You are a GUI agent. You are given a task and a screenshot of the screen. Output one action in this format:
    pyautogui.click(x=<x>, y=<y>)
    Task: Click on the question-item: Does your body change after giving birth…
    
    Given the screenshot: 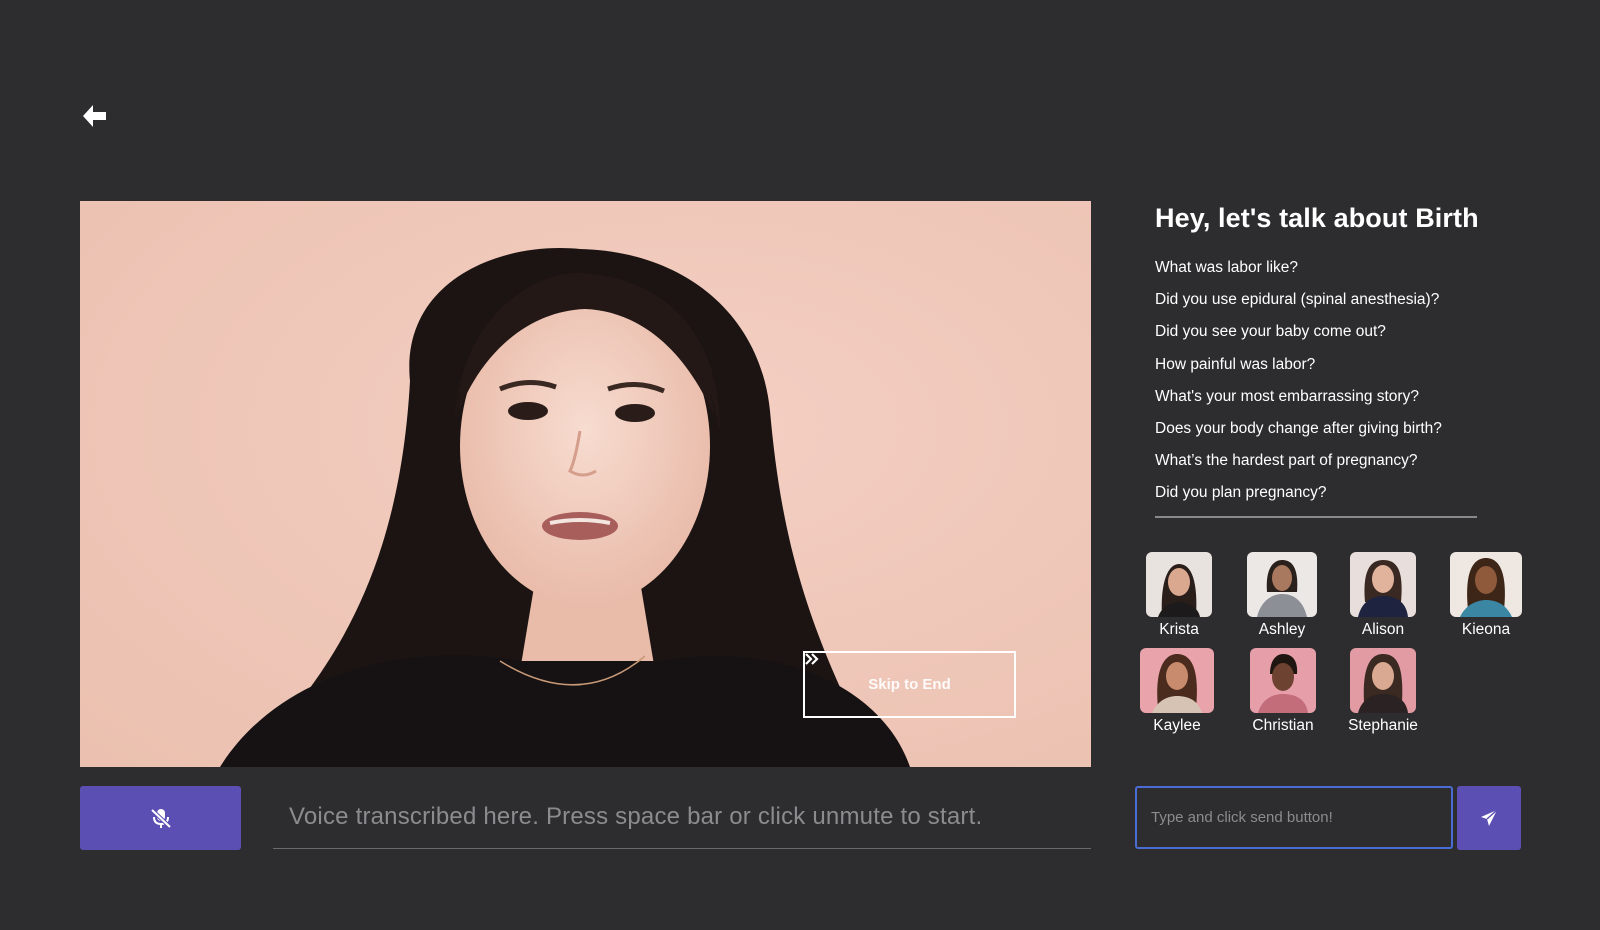 What is the action you would take?
    pyautogui.click(x=1325, y=429)
    